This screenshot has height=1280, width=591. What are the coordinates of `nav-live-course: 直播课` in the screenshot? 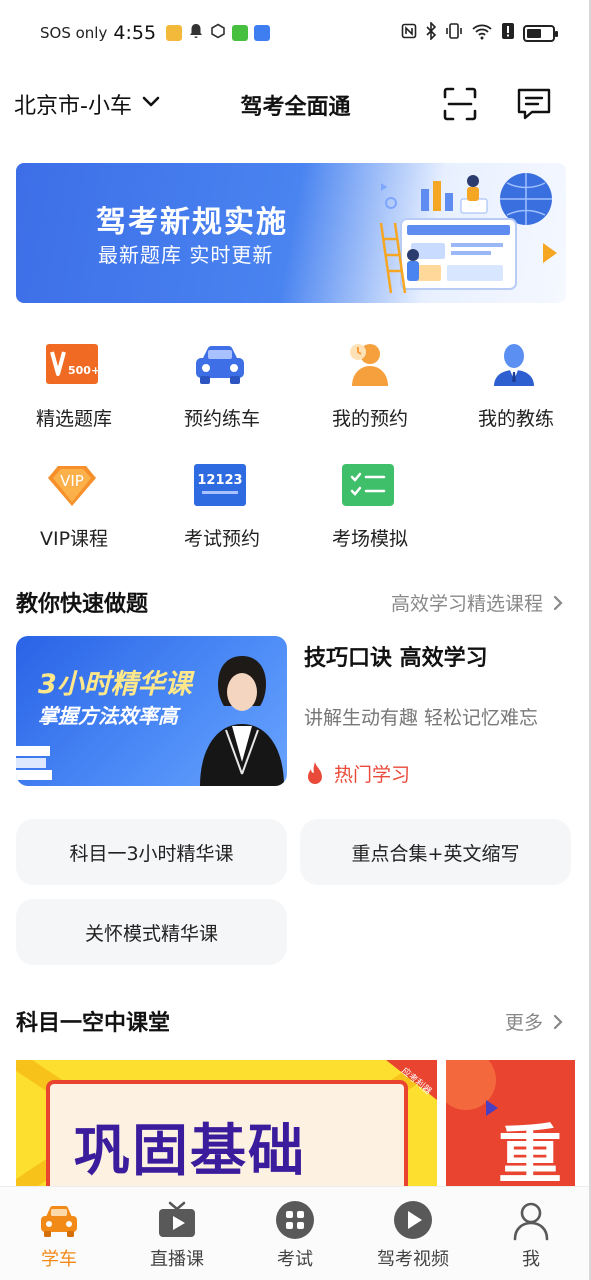 It's located at (177, 1233).